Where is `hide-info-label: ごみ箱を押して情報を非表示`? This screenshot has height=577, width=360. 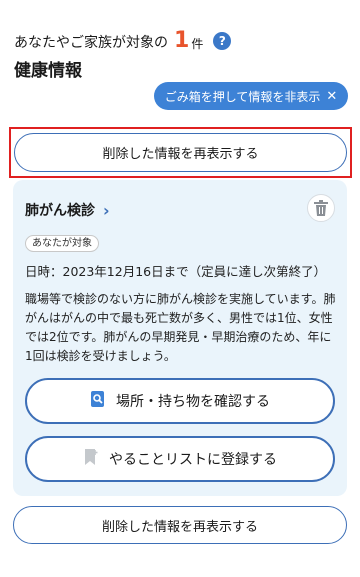 hide-info-label: ごみ箱を押して情報を非表示 is located at coordinates (242, 96).